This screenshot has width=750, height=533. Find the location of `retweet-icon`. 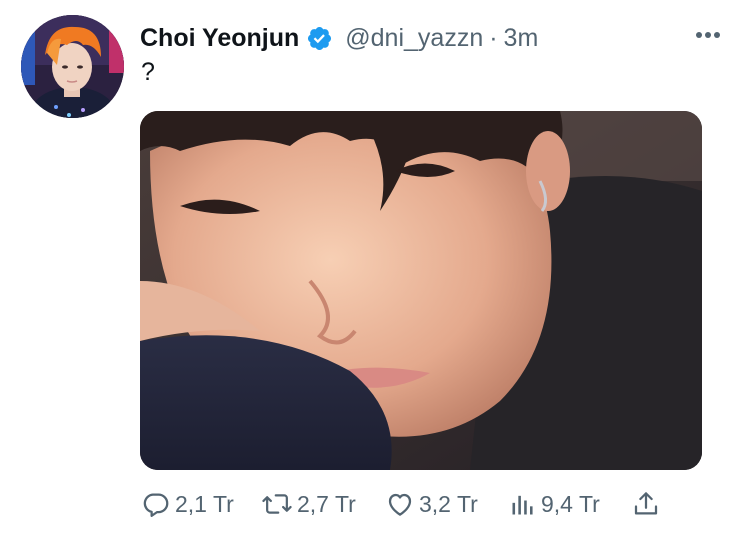

retweet-icon is located at coordinates (277, 504).